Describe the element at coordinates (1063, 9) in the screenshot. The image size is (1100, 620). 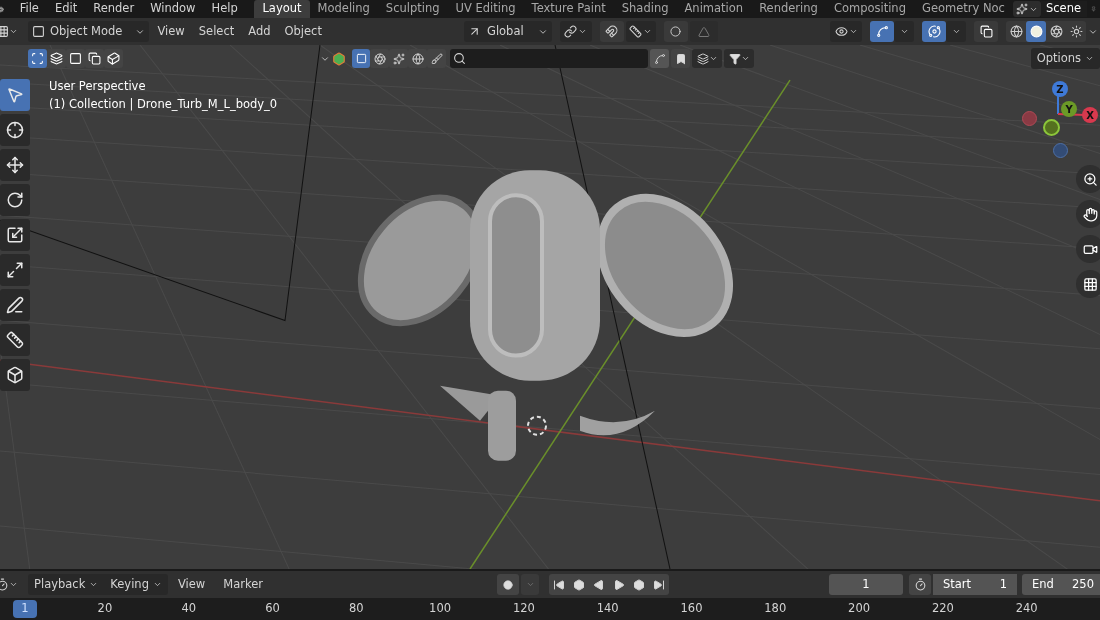
I see `scene-field: Scene` at that location.